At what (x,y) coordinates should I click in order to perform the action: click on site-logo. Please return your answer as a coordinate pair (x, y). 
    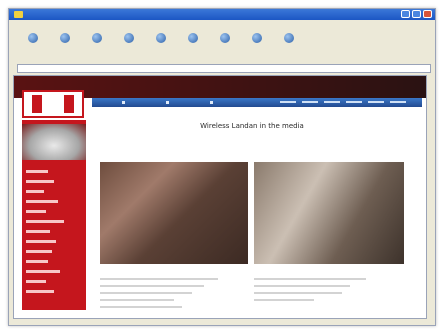
    Looking at the image, I should click on (53, 104).